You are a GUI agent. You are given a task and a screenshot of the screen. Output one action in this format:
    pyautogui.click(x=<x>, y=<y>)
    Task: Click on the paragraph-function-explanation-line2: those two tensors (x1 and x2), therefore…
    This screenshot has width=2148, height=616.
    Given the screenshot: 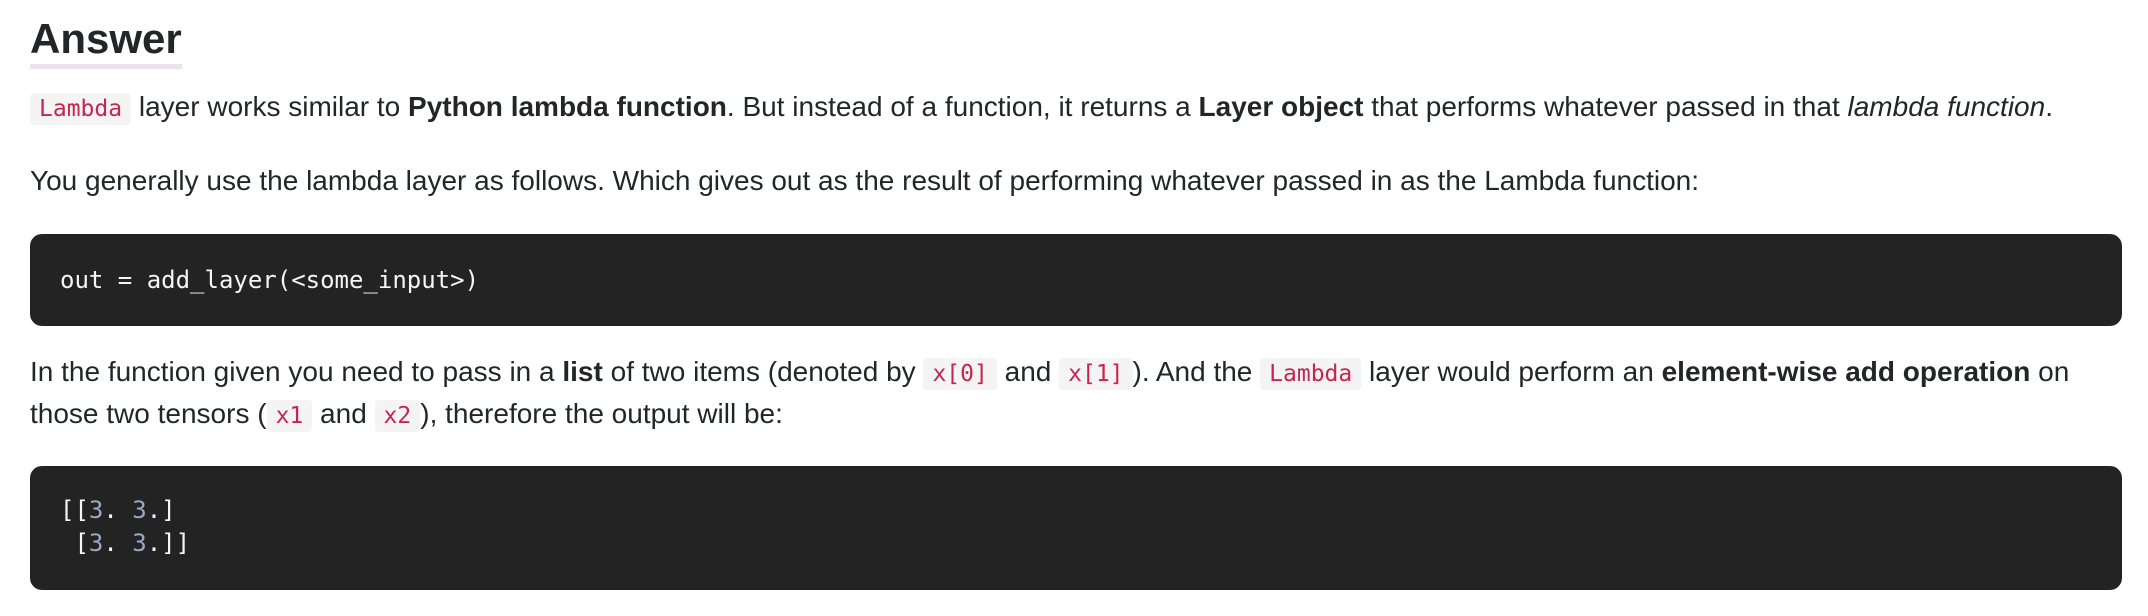 What is the action you would take?
    pyautogui.click(x=406, y=415)
    